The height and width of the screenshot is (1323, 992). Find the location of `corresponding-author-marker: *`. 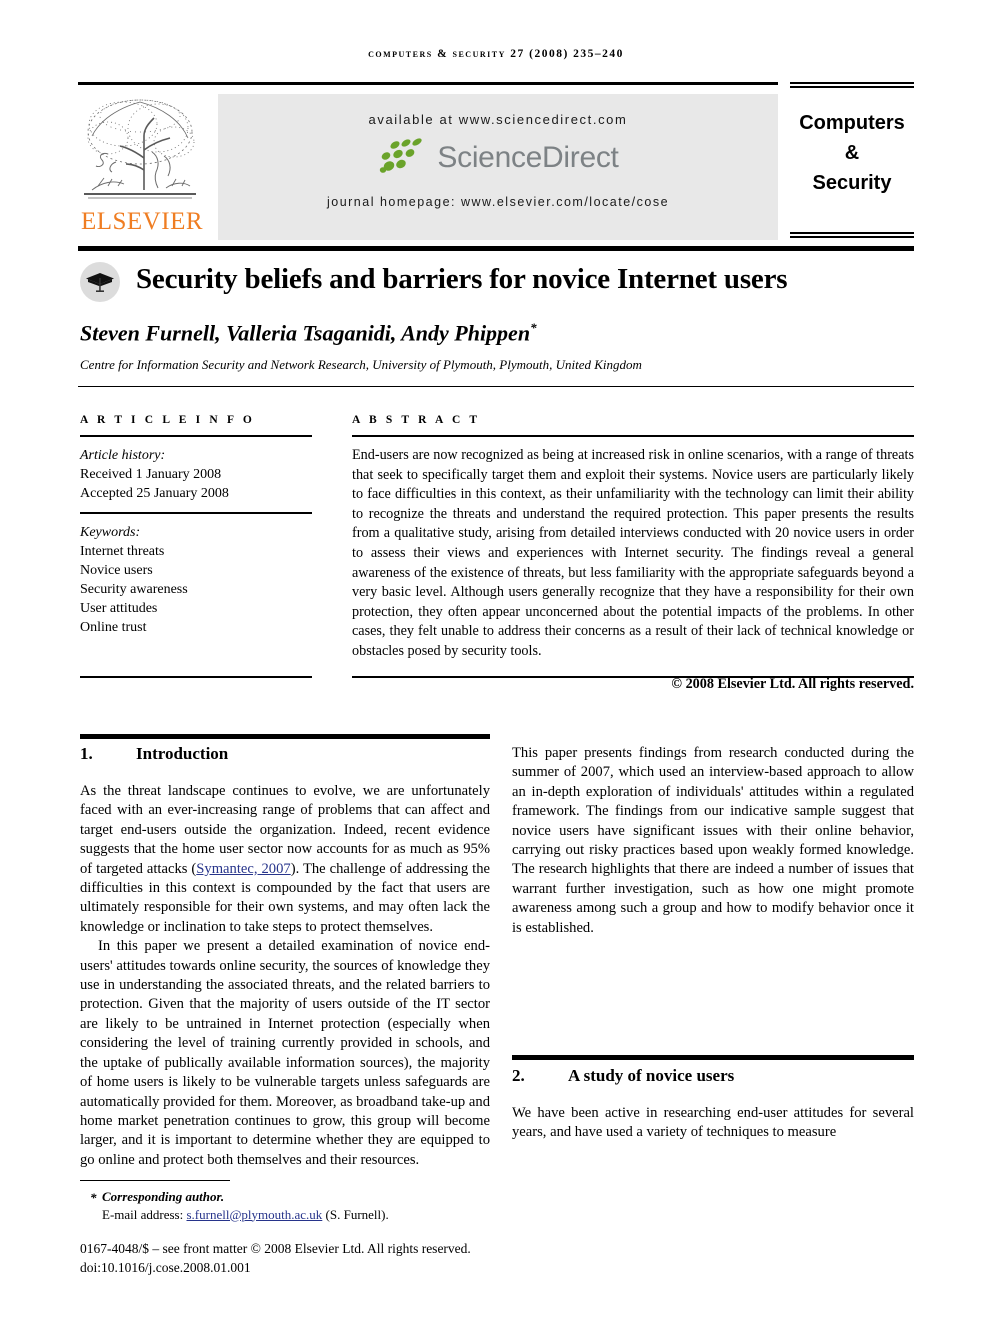

corresponding-author-marker: * is located at coordinates (533, 327).